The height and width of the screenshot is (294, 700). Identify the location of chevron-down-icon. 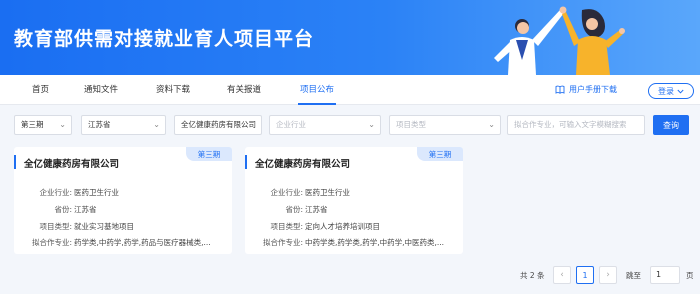
(680, 91).